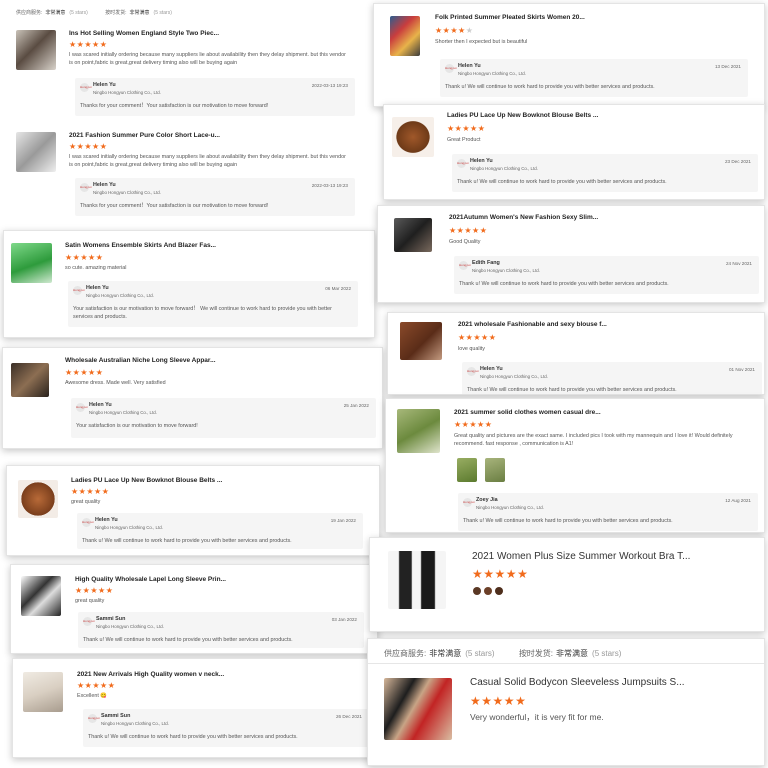  I want to click on review-text: Awesome dress. Made well. Very satisfied, so click(115, 383).